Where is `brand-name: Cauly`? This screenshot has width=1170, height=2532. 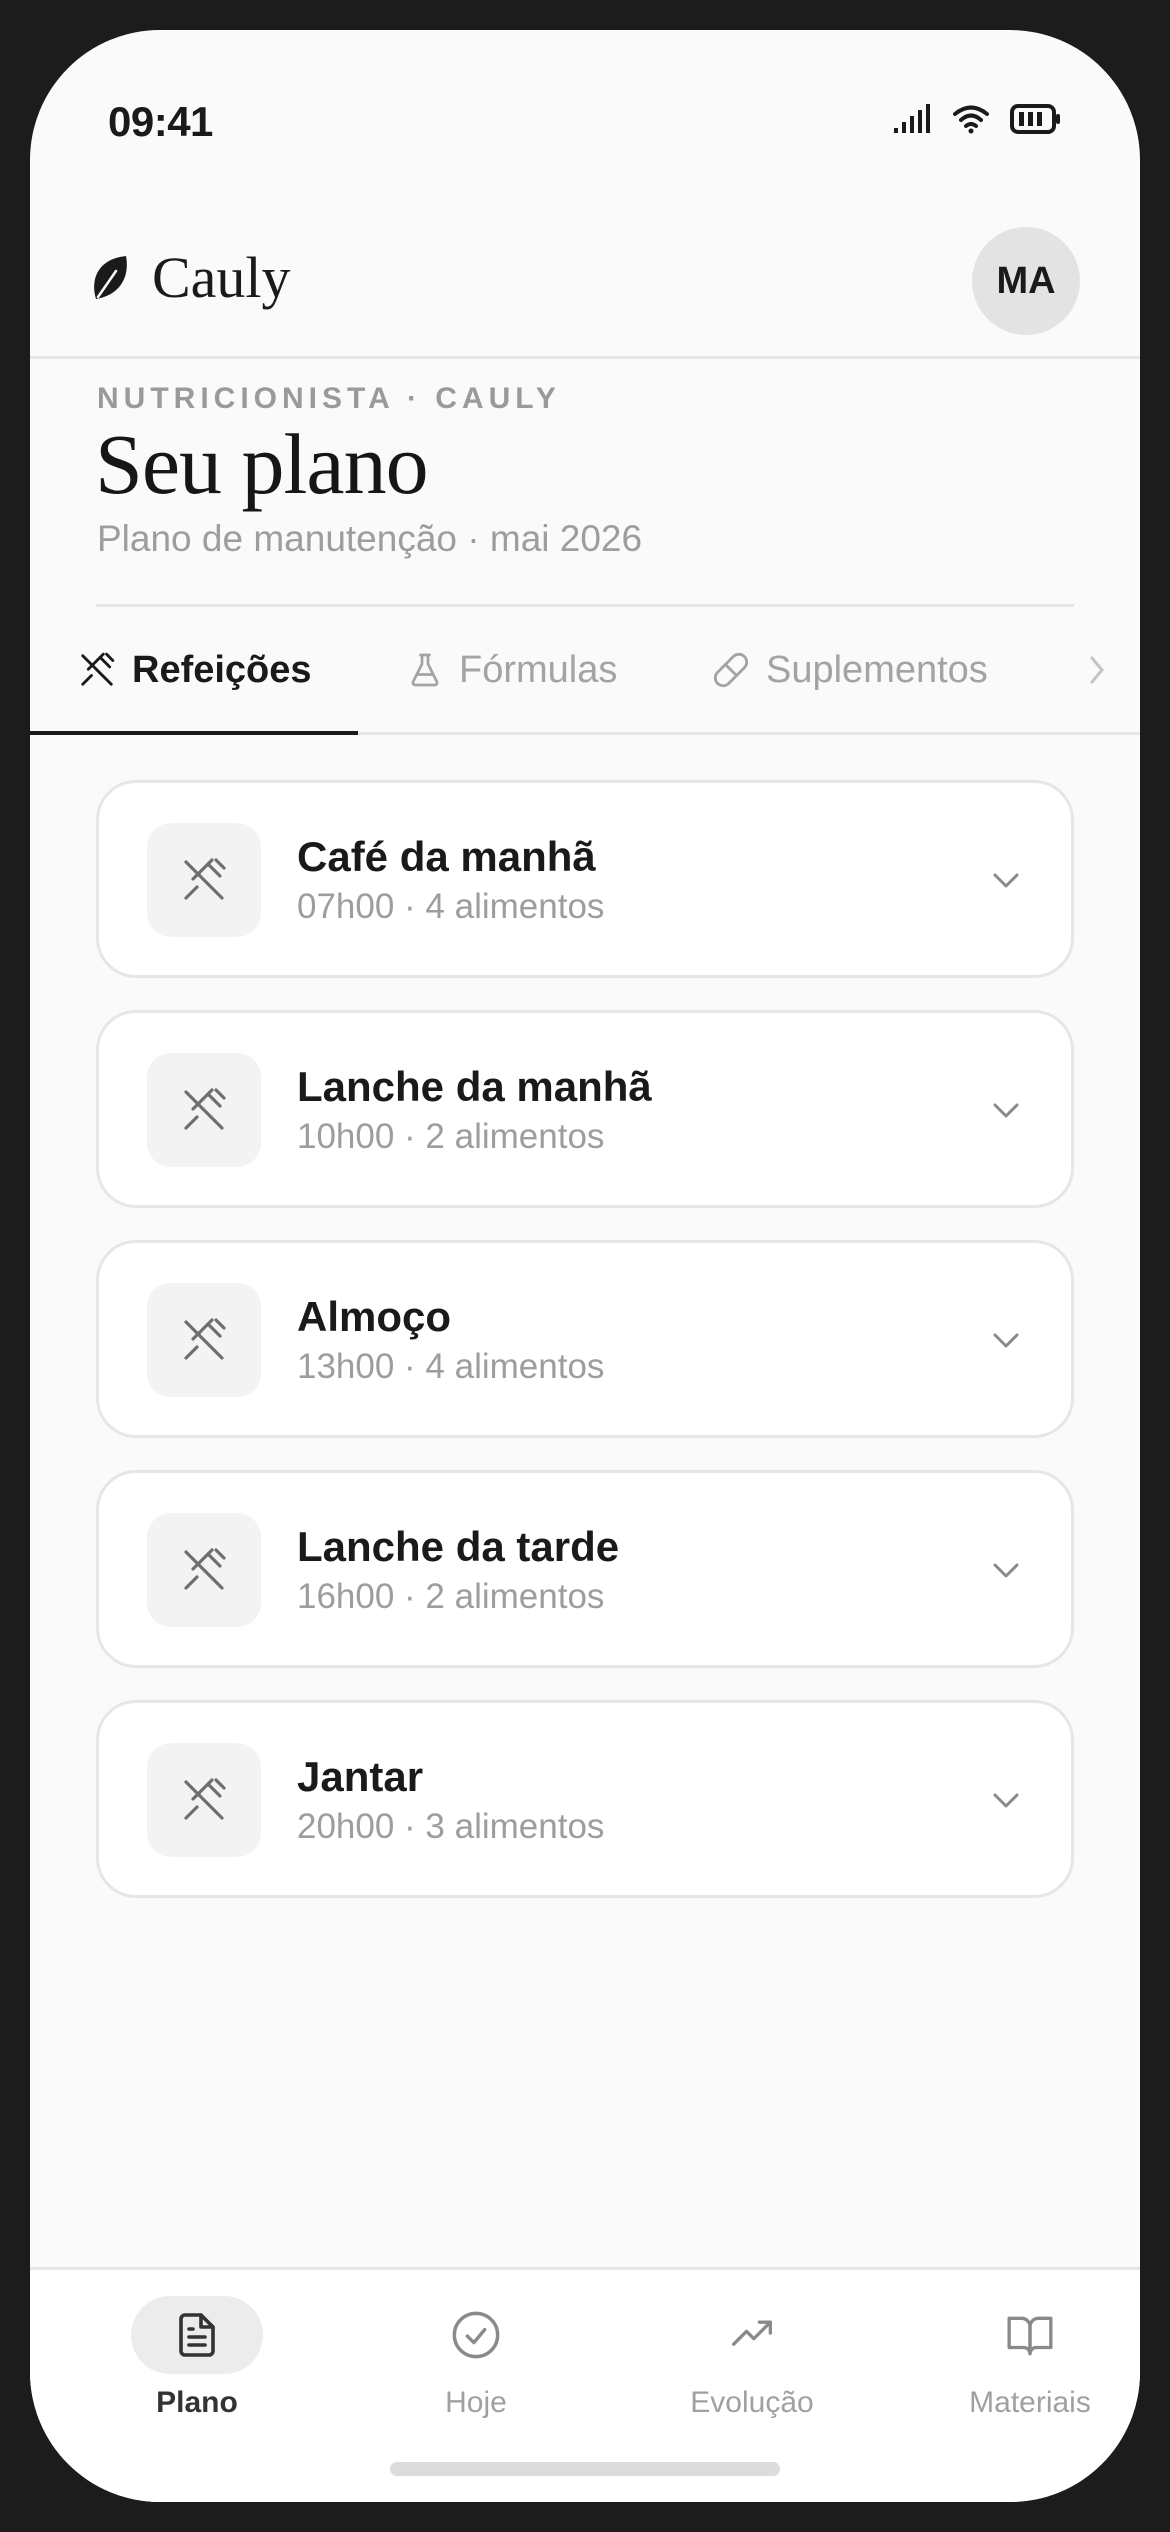
brand-name: Cauly is located at coordinates (221, 277).